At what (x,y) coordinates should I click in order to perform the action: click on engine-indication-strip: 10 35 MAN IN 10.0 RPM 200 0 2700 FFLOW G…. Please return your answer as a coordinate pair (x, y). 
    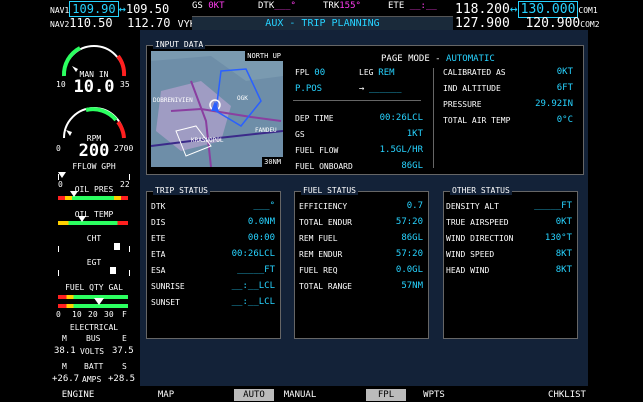
    Looking at the image, I should click on (94, 211).